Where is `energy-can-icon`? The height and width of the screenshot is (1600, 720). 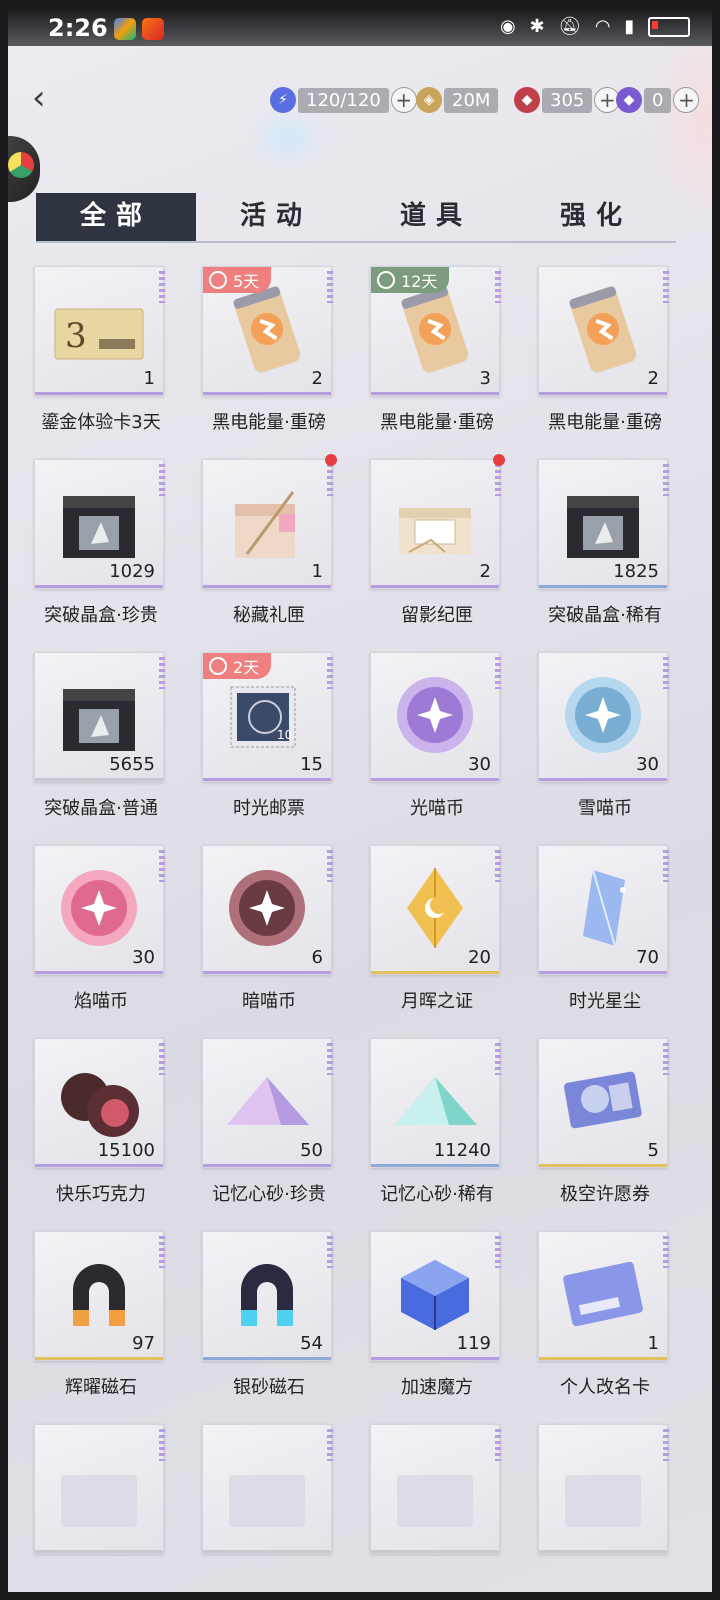
energy-can-icon is located at coordinates (435, 329).